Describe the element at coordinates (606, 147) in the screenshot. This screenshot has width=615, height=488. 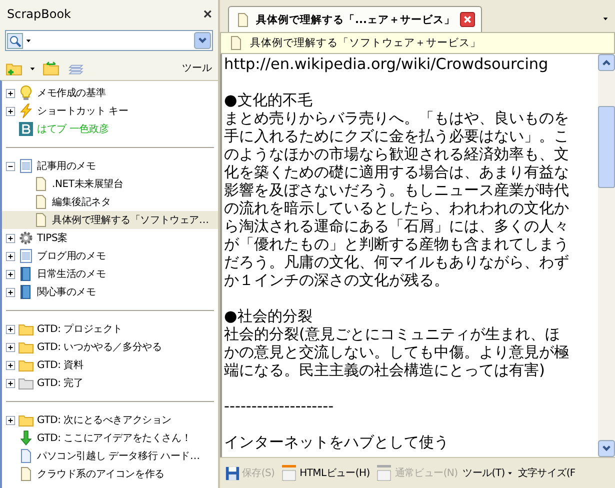
I see `scrollbar-thumb` at that location.